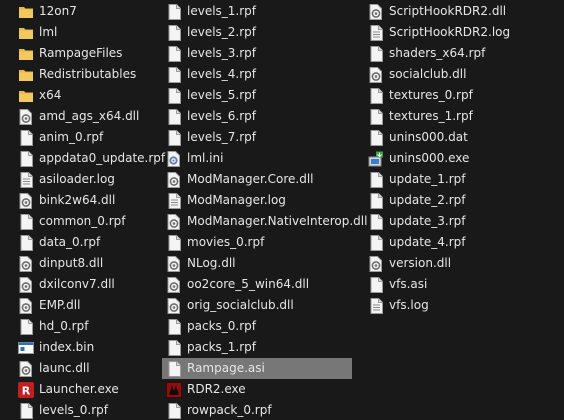  What do you see at coordinates (240, 305) in the screenshot?
I see `file-name: orig_socialclub.dll` at bounding box center [240, 305].